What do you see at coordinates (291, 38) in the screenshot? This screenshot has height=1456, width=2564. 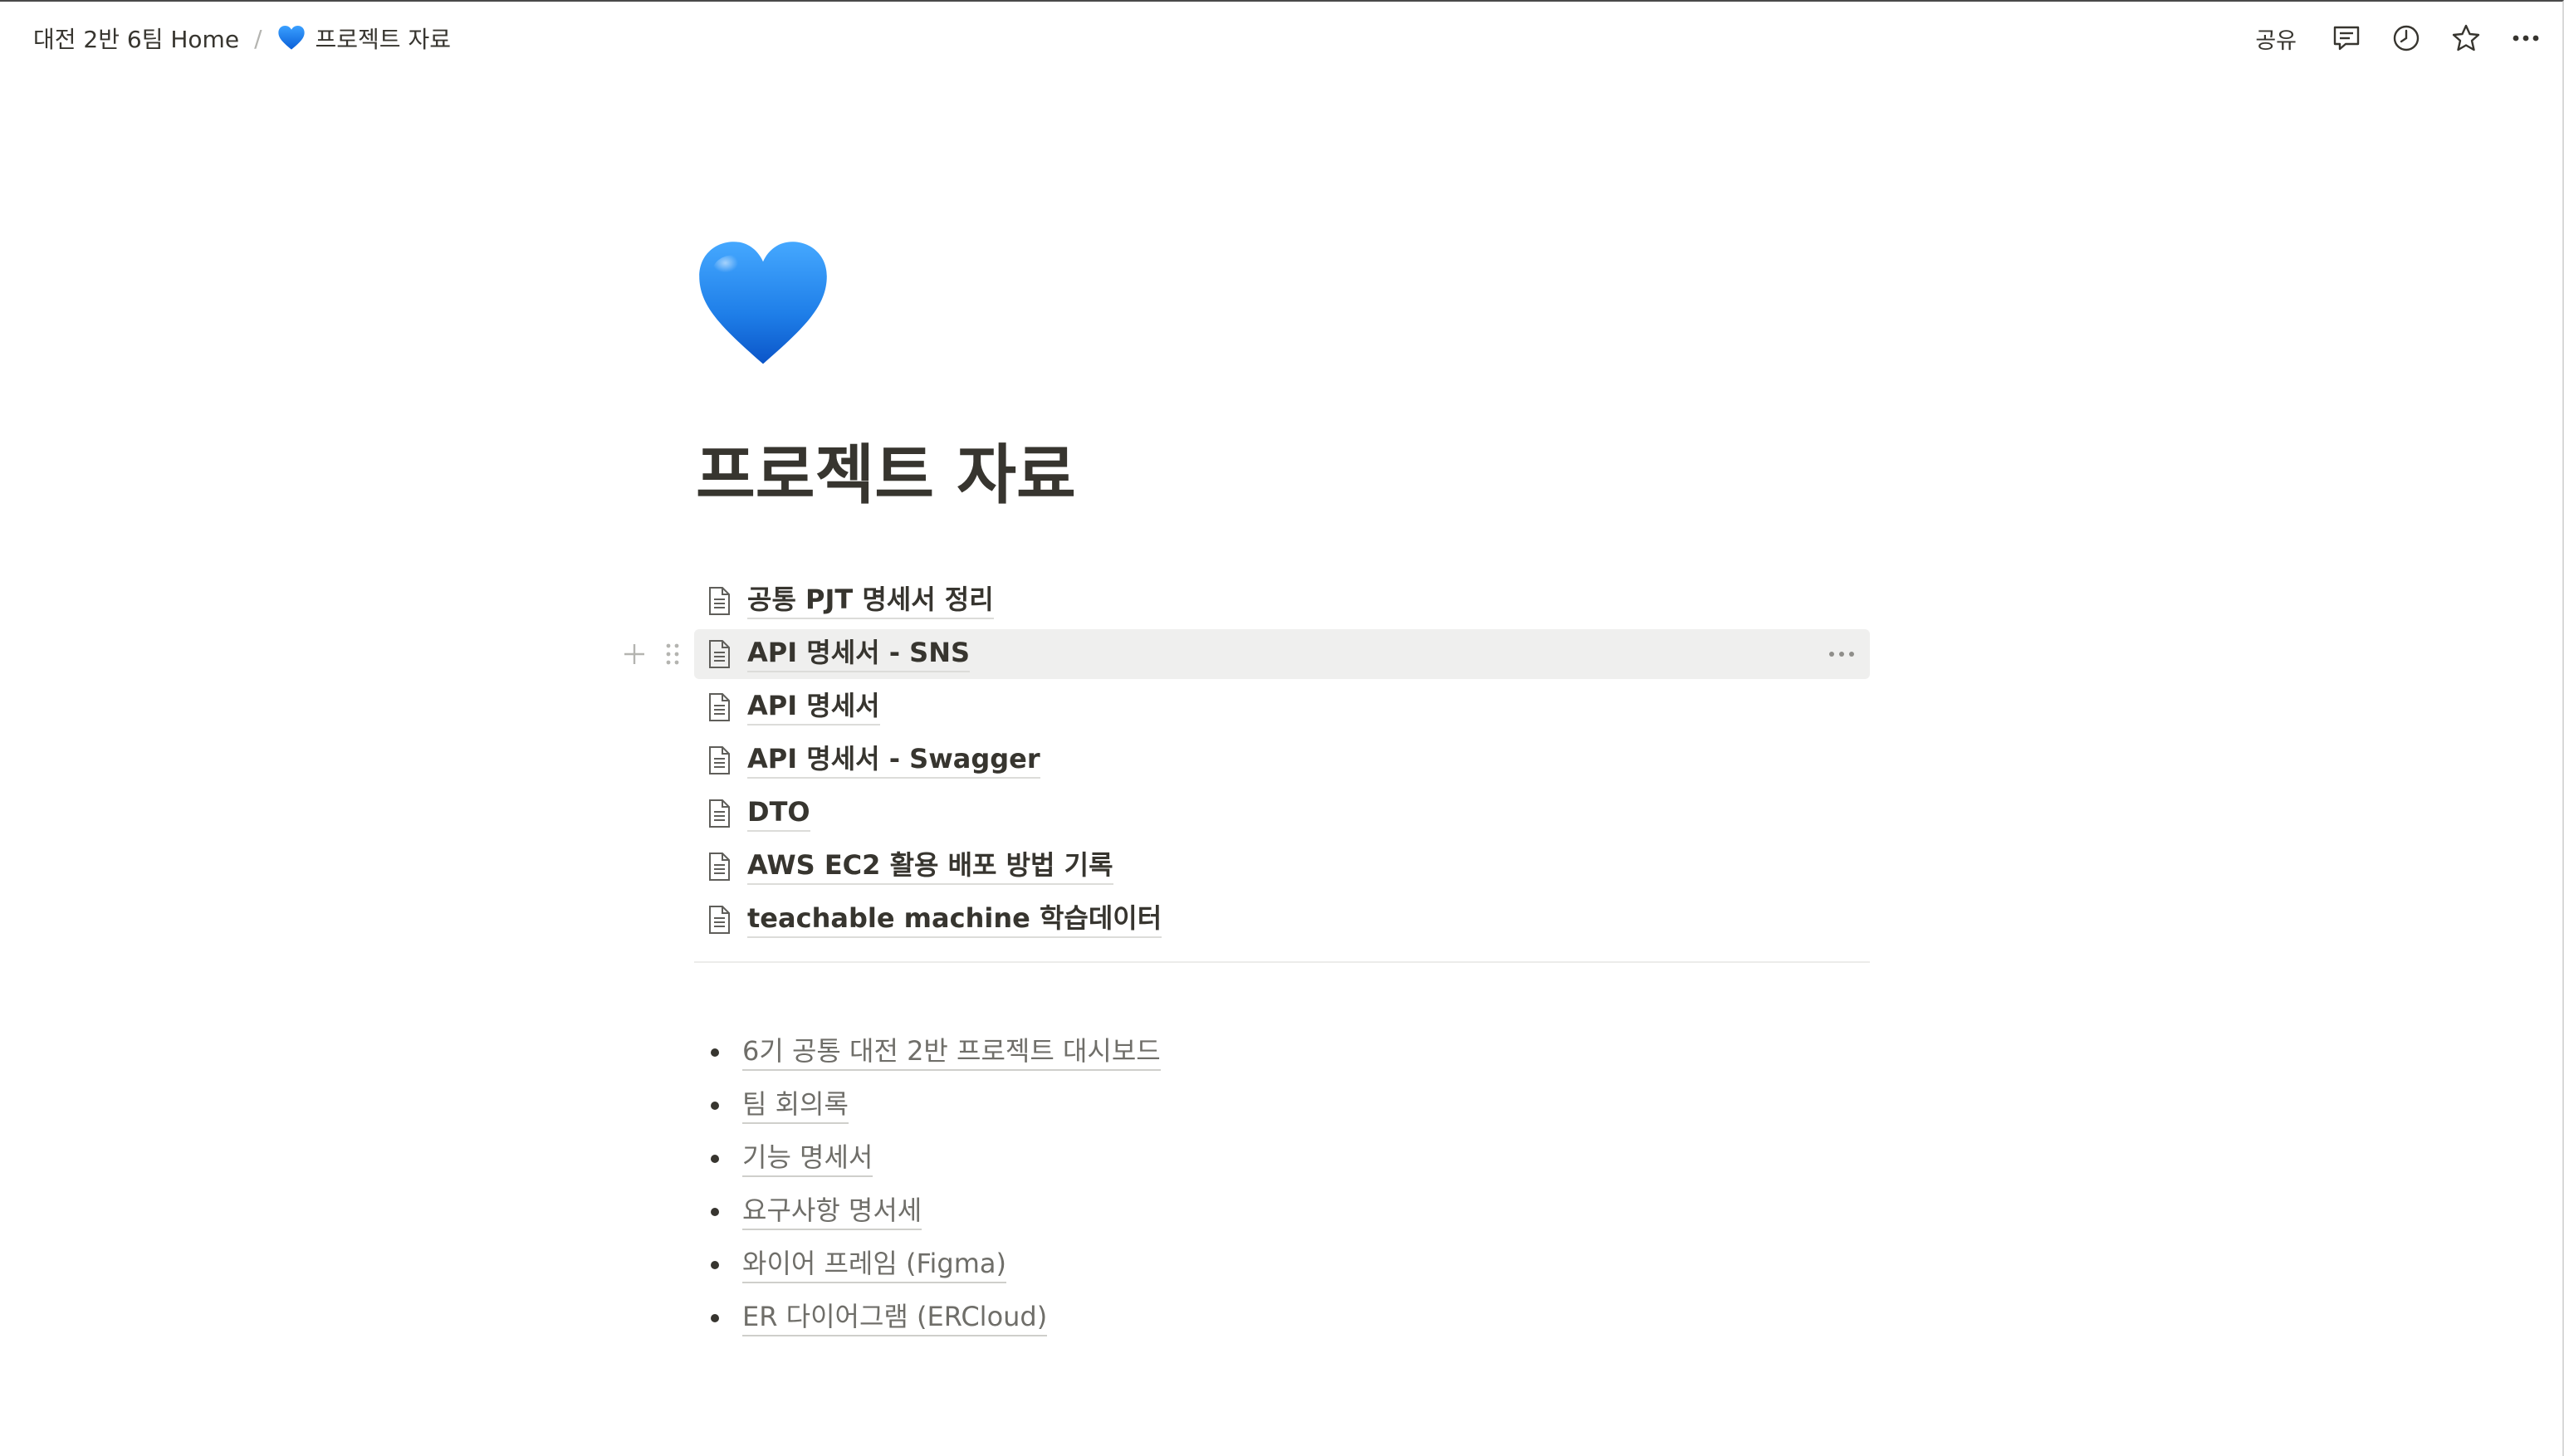 I see `blue-heart-icon` at bounding box center [291, 38].